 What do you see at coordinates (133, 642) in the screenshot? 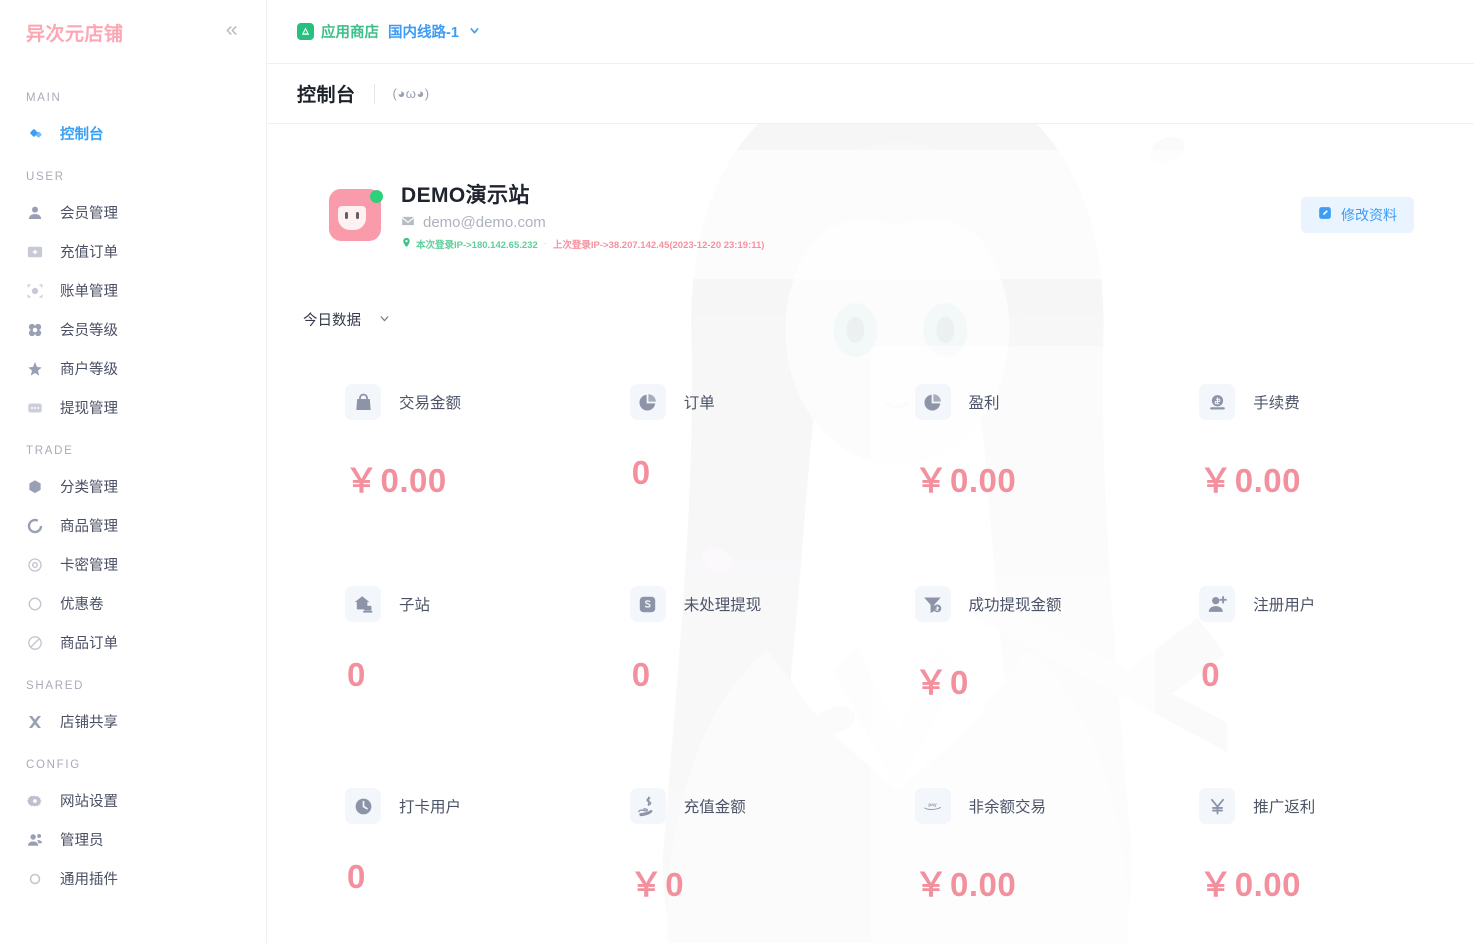
I see `sidebar-item-2-4: 商品订单` at bounding box center [133, 642].